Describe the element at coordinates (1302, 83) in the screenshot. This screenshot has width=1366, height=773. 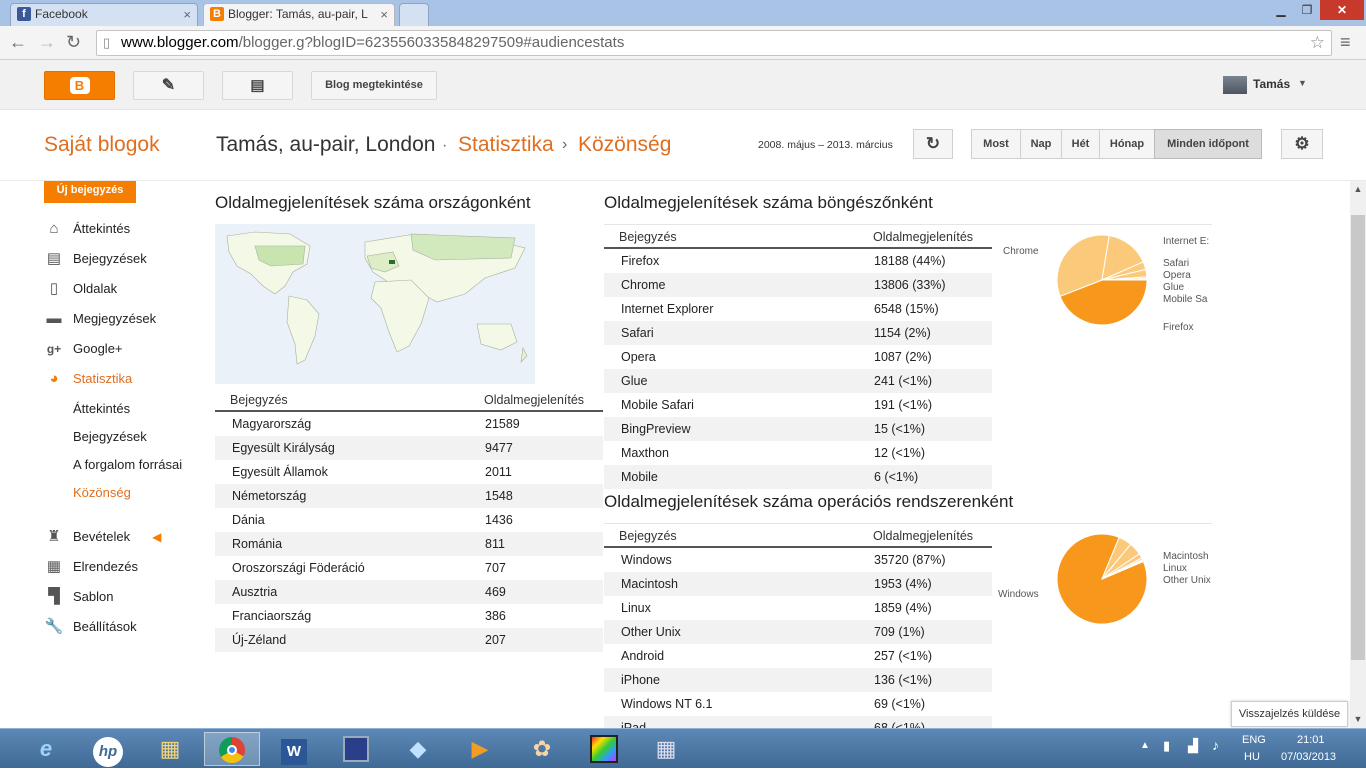
I see `chevron-down-icon: ▼` at that location.